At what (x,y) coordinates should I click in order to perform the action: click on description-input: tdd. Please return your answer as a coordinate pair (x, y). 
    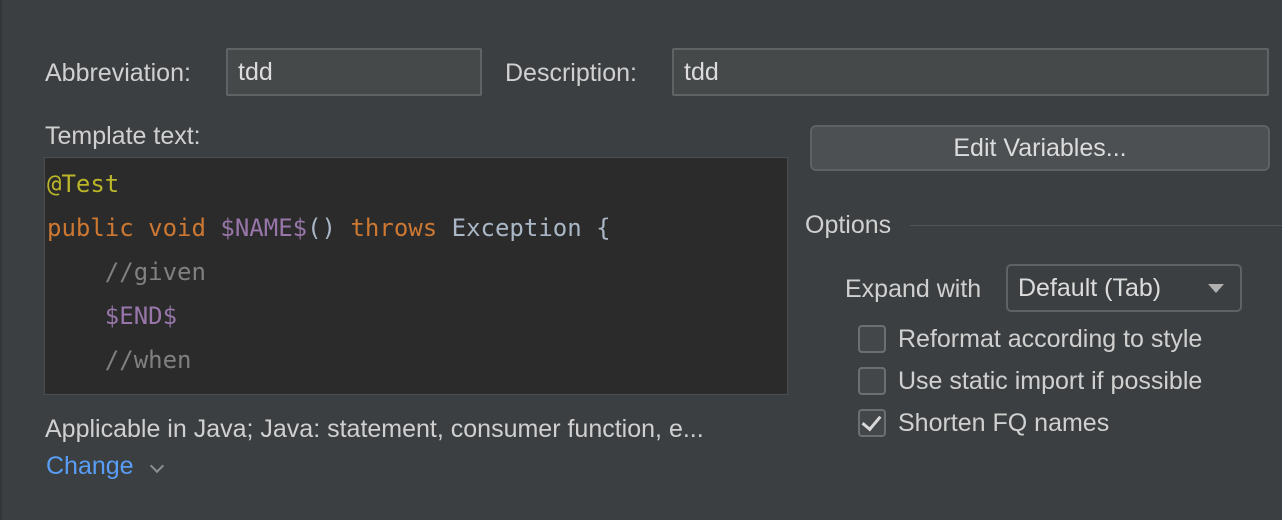
    Looking at the image, I should click on (970, 72).